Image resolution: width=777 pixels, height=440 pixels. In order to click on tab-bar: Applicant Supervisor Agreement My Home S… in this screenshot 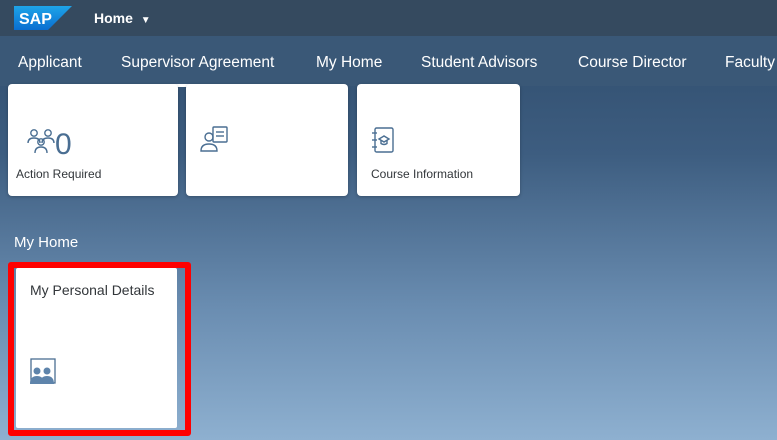, I will do `click(388, 61)`.